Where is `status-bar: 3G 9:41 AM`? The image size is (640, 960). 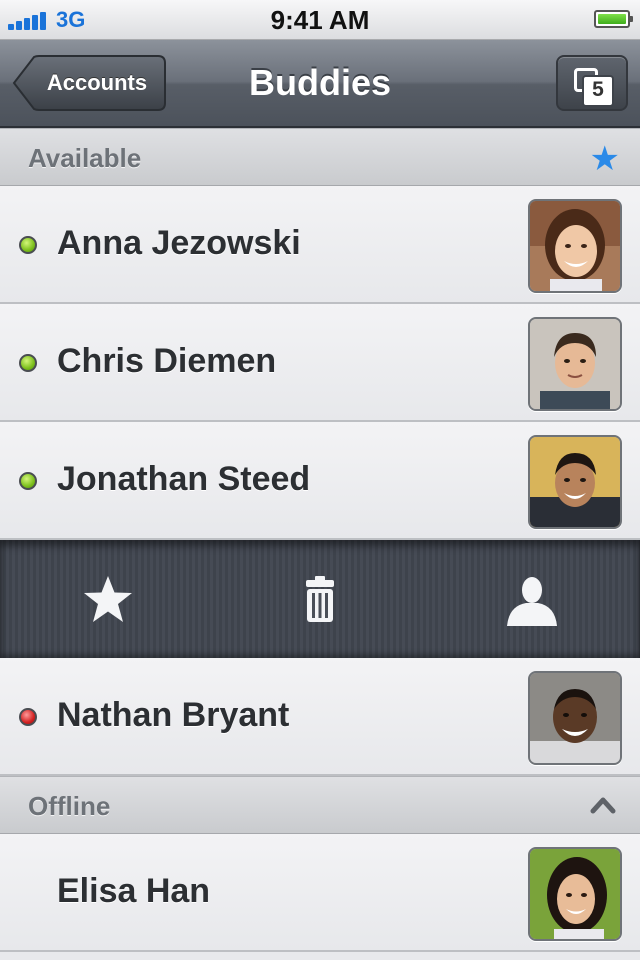 status-bar: 3G 9:41 AM is located at coordinates (320, 20).